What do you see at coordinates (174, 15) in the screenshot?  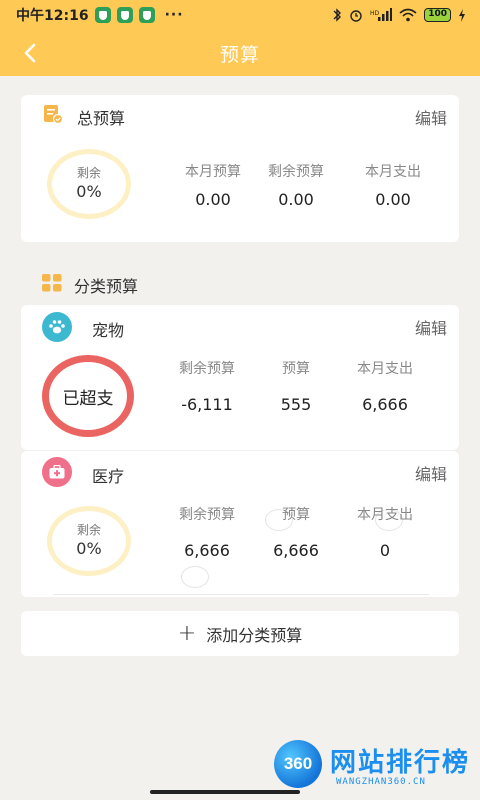 I see `more-notifications-indicator: ···` at bounding box center [174, 15].